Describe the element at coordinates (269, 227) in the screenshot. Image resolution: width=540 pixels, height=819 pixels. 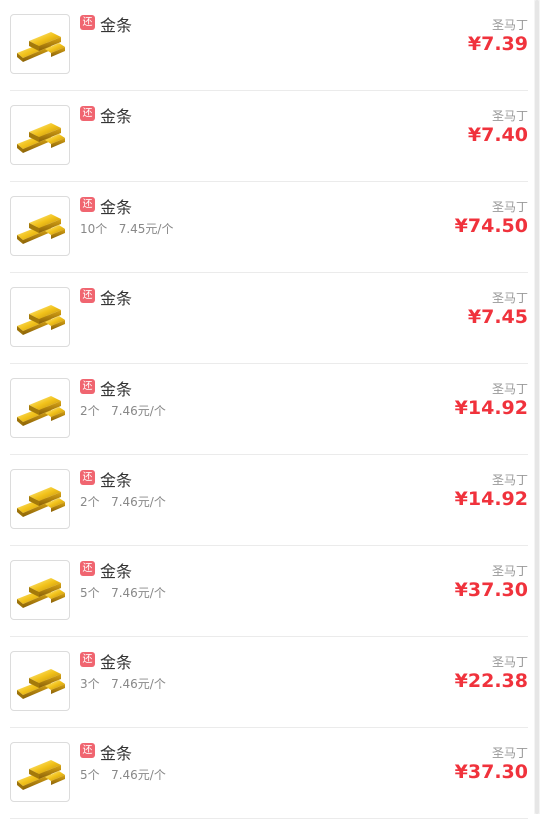
I see `list-item: 还 金条 10个 7.45元/个 圣马丁 ¥74.50` at that location.